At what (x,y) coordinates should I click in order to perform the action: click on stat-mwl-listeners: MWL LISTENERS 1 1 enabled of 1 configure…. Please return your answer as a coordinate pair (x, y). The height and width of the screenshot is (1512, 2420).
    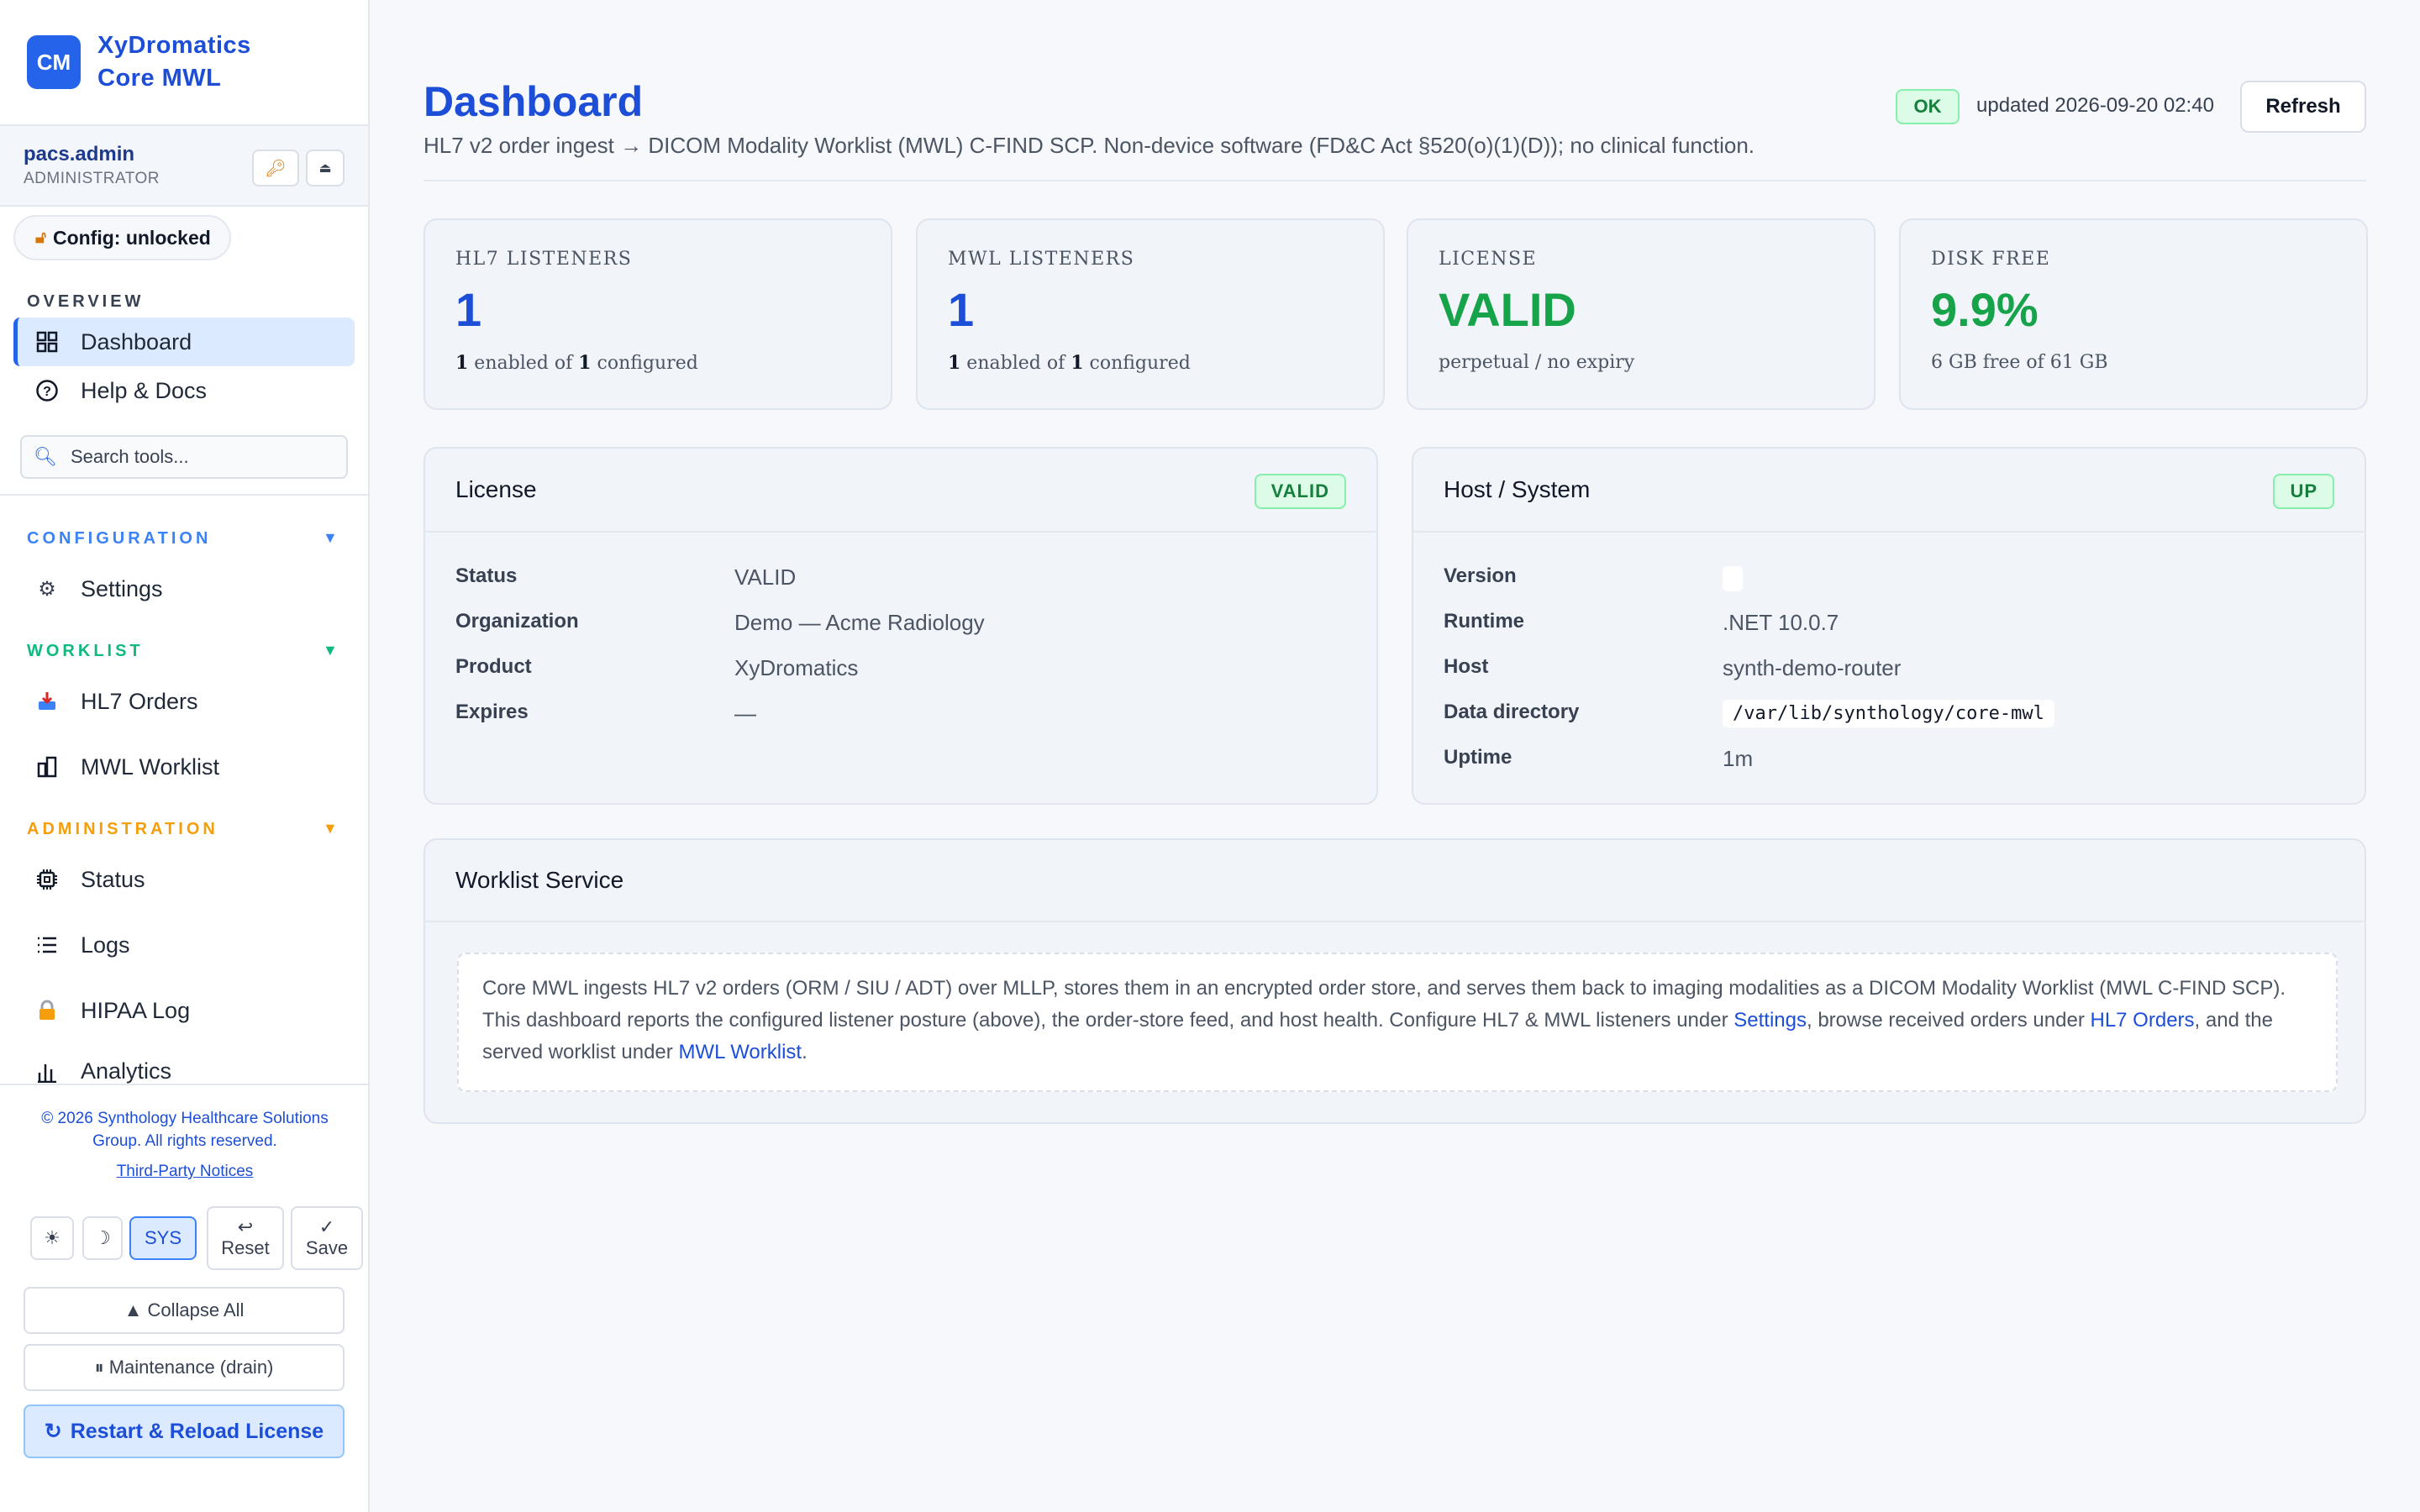
    Looking at the image, I should click on (1150, 314).